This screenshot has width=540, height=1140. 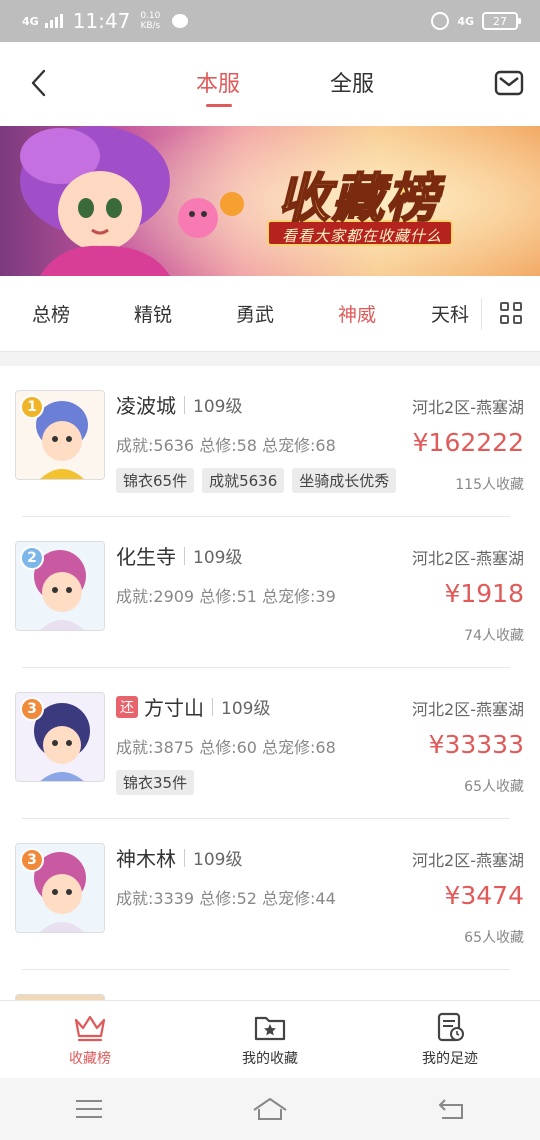 What do you see at coordinates (270, 1058) in the screenshot?
I see `nav-label: 我的收藏` at bounding box center [270, 1058].